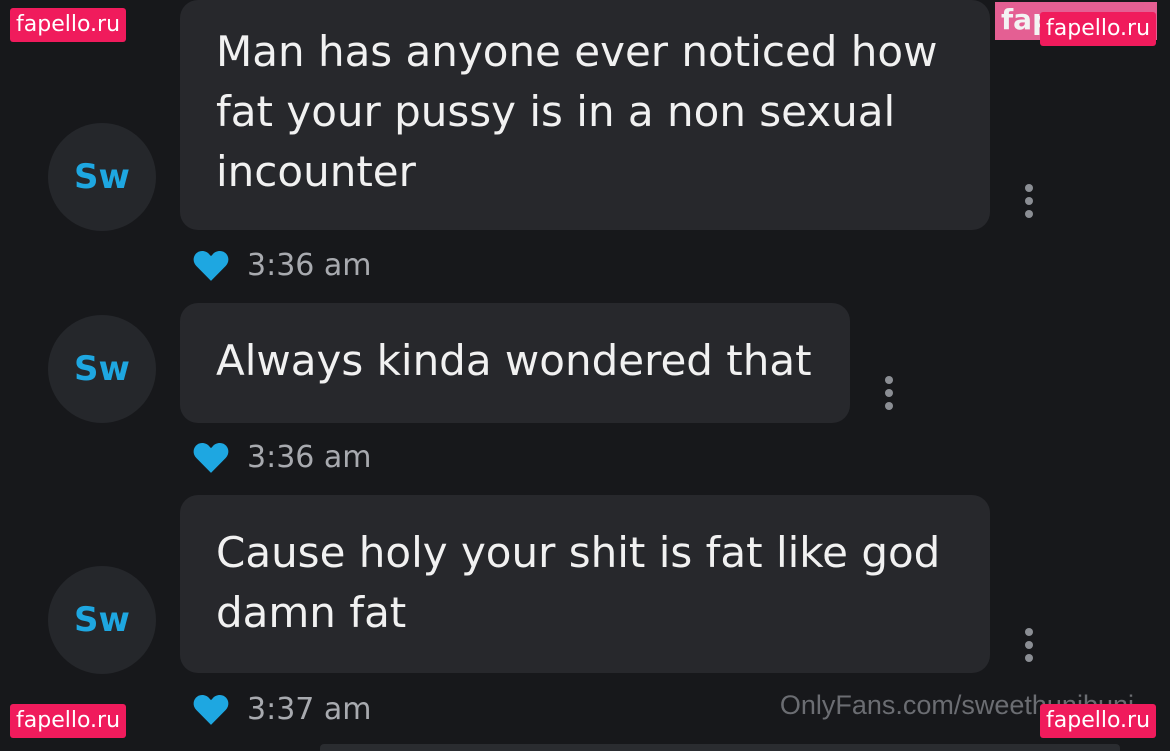  I want to click on message-text: Always kinda wondered that, so click(514, 360).